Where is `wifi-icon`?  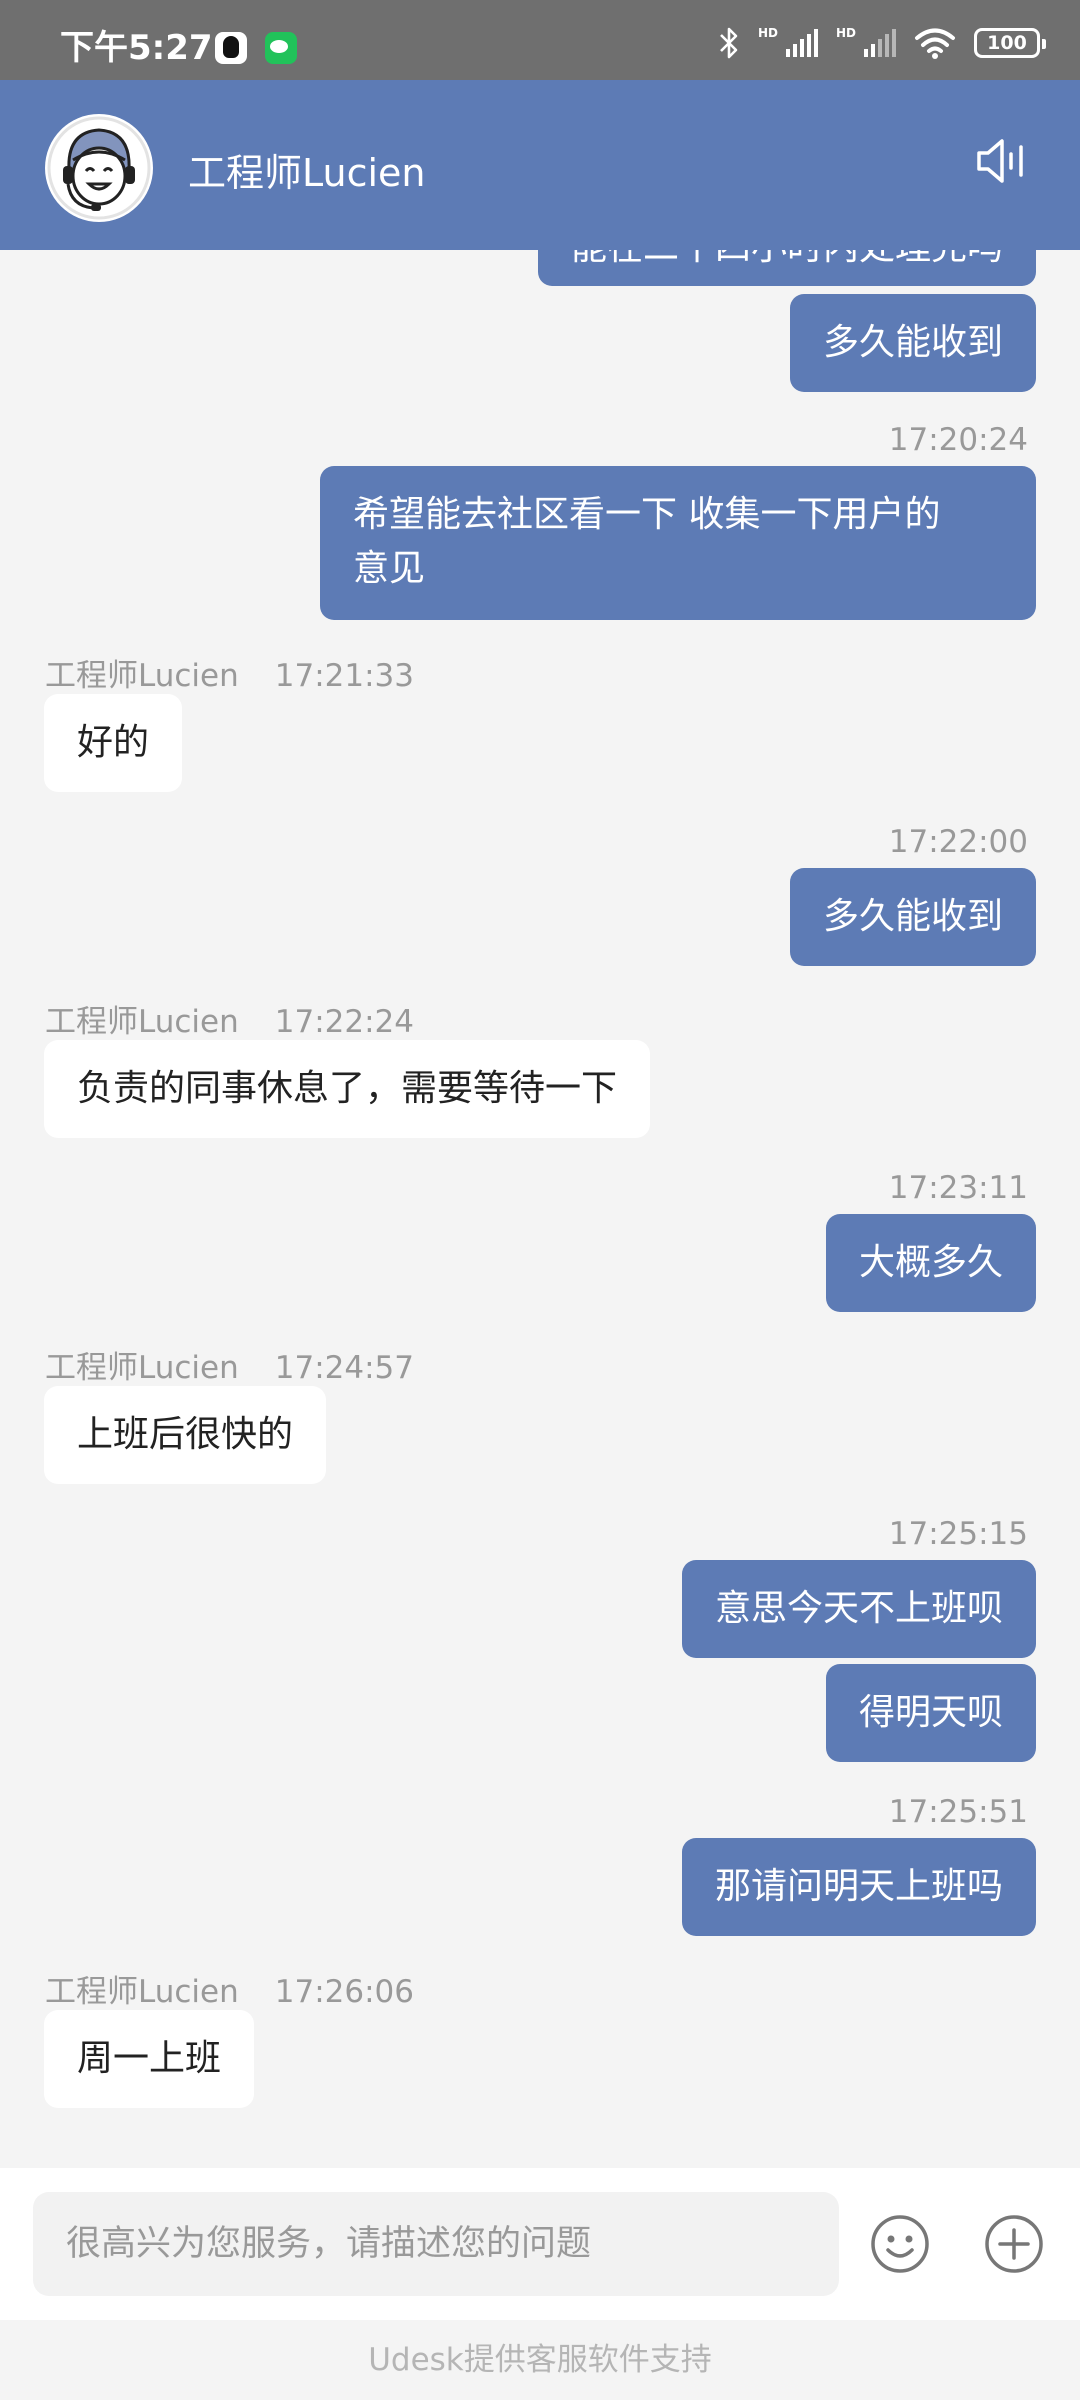
wifi-icon is located at coordinates (935, 43).